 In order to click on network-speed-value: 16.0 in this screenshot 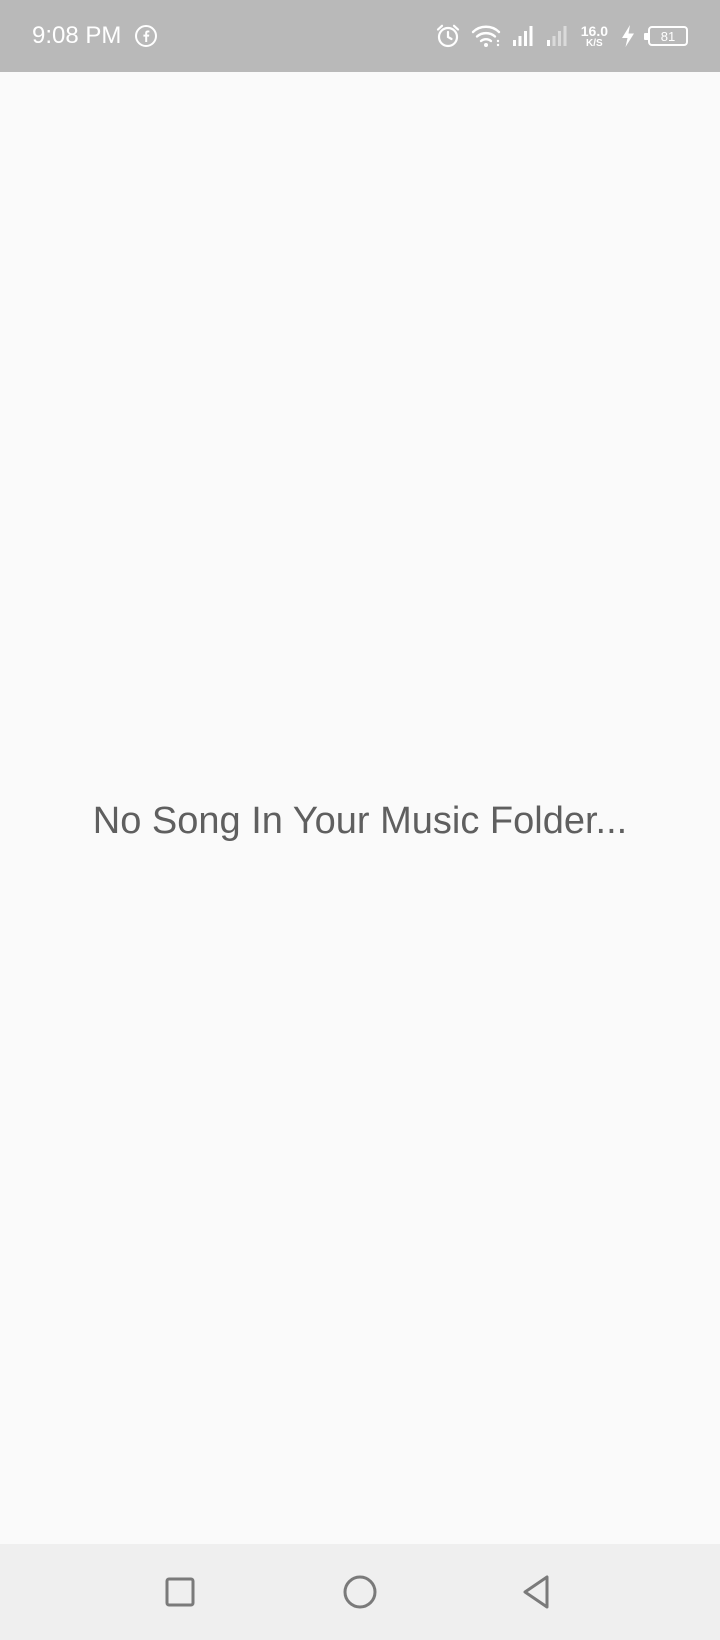, I will do `click(594, 30)`.